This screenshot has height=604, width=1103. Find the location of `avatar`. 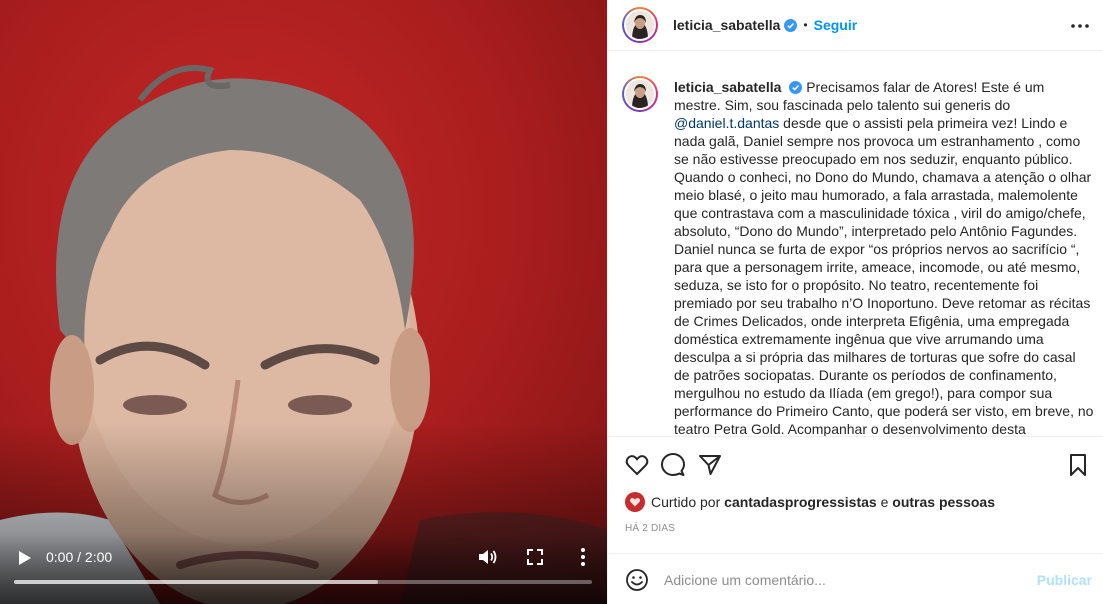

avatar is located at coordinates (640, 25).